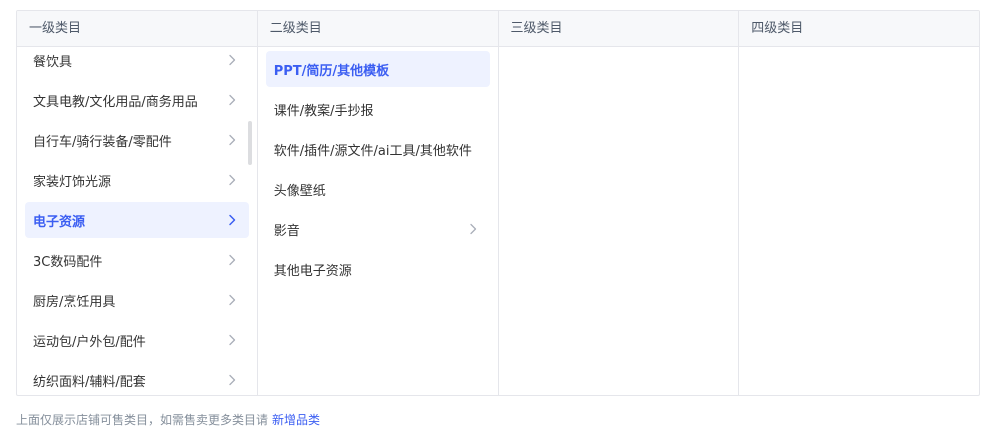 This screenshot has height=448, width=999. Describe the element at coordinates (286, 231) in the screenshot. I see `category-label: 影音` at that location.